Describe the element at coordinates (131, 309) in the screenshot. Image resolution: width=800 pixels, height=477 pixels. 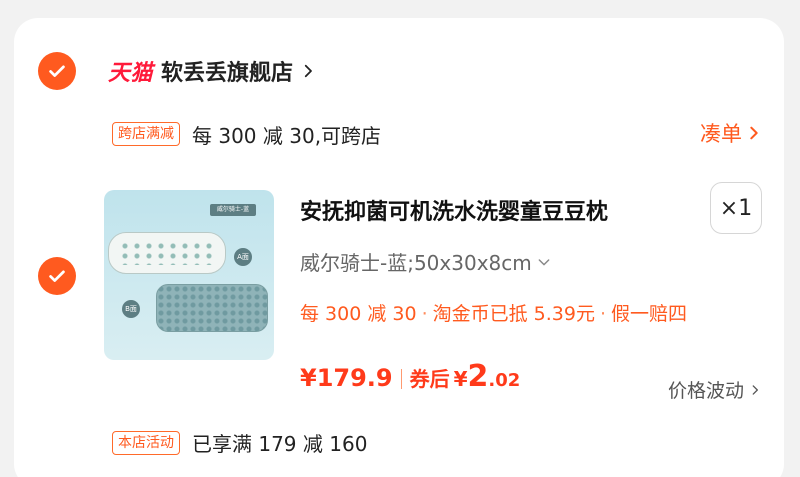
I see `side-b-badge: B面` at that location.